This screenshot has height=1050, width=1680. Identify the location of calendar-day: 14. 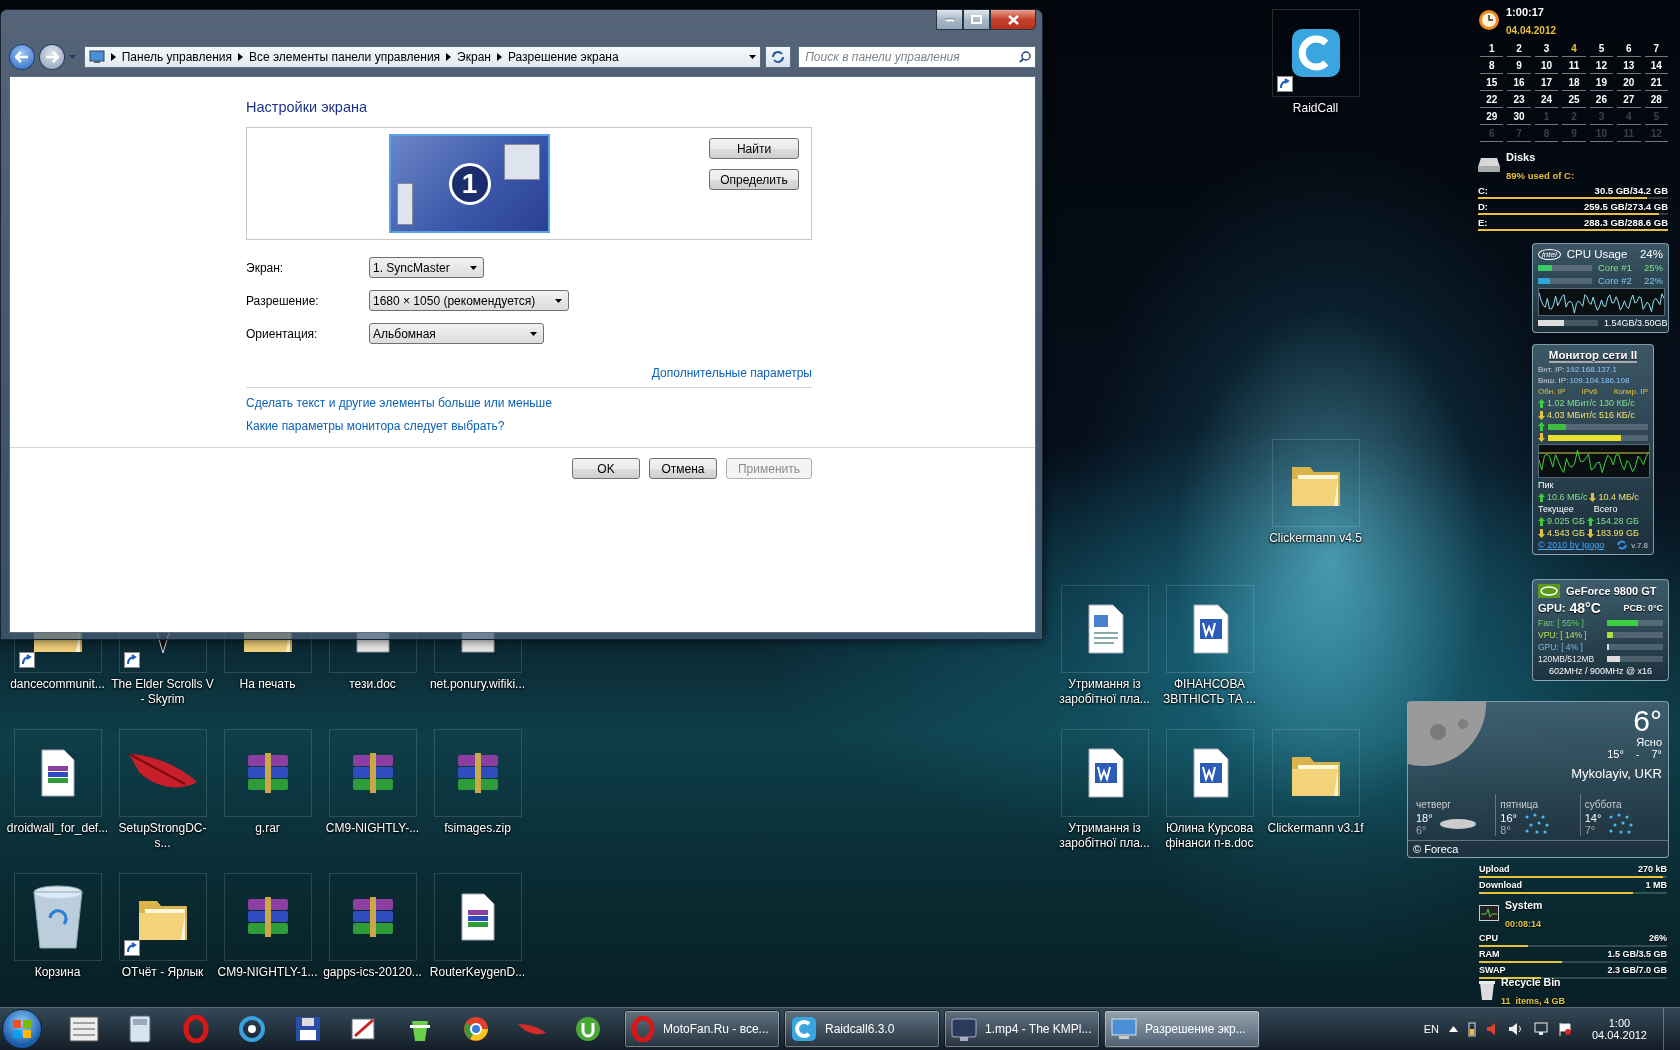
(1656, 66).